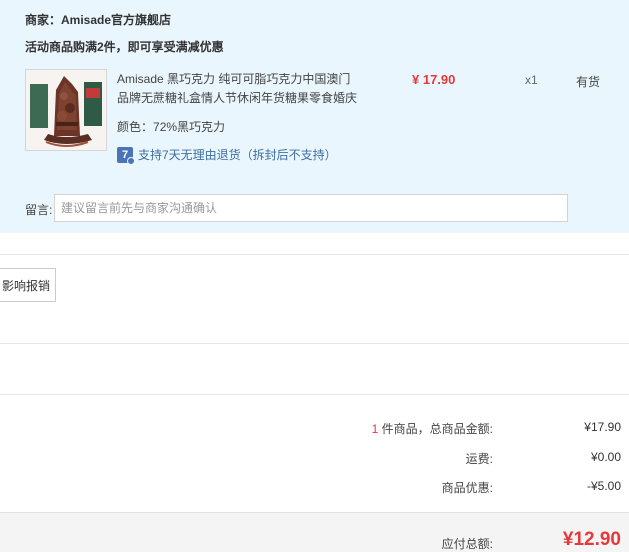 This screenshot has height=552, width=629. Describe the element at coordinates (189, 127) in the screenshot. I see `color-value: 72%黑巧克力` at that location.